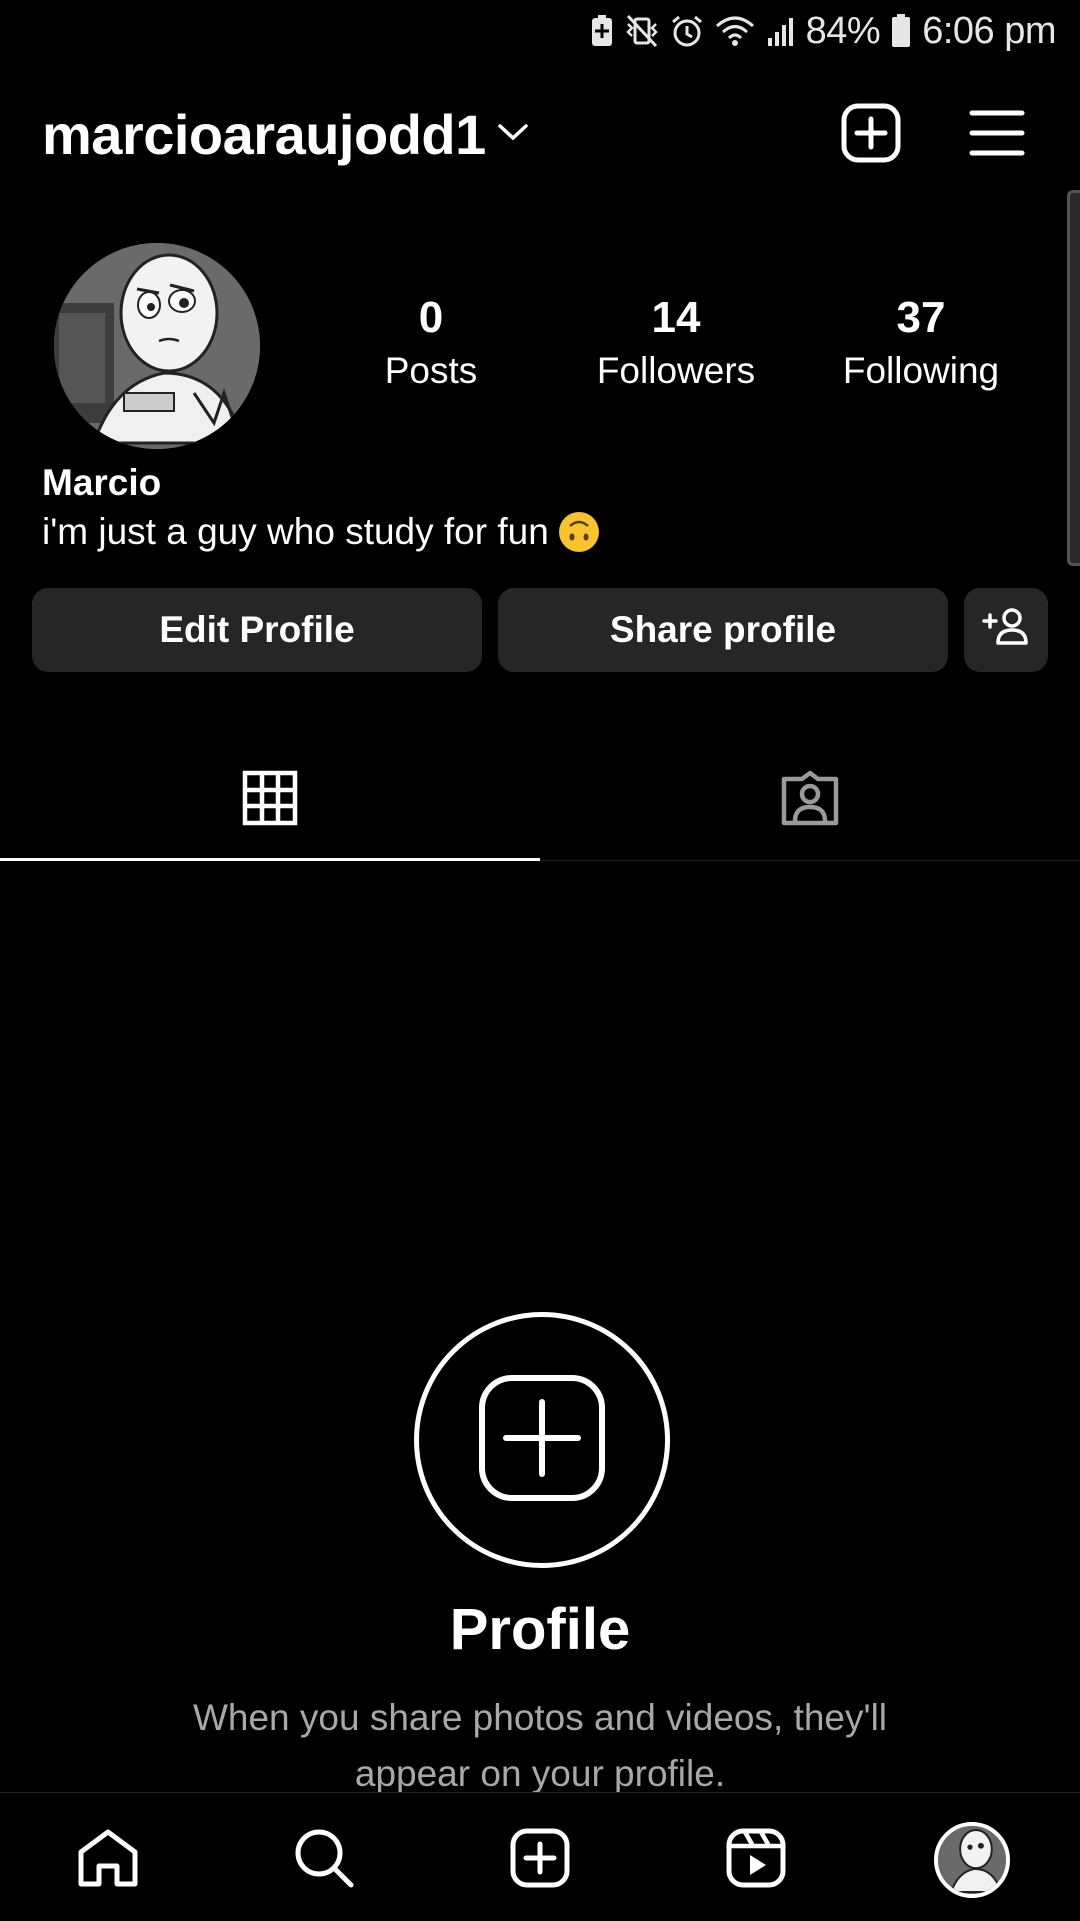 This screenshot has height=1921, width=1080. I want to click on active-tab-indicator, so click(270, 859).